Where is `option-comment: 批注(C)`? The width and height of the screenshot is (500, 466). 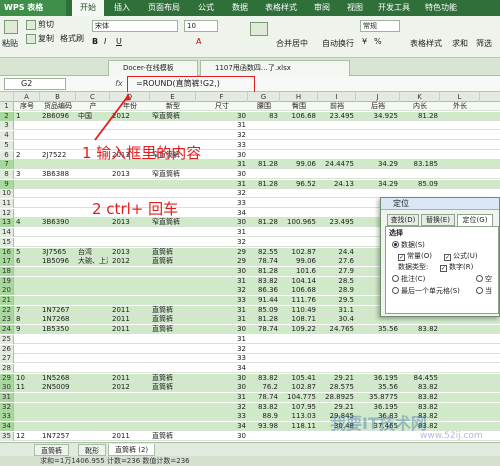 option-comment: 批注(C) is located at coordinates (408, 279).